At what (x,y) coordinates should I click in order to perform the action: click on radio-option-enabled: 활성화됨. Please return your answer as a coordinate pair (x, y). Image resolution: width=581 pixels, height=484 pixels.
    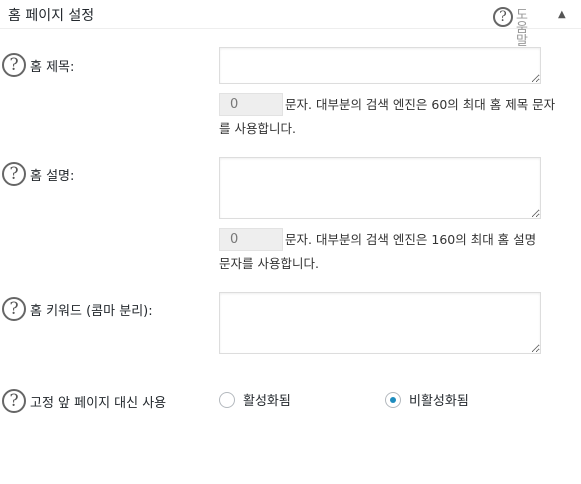
    Looking at the image, I should click on (255, 399).